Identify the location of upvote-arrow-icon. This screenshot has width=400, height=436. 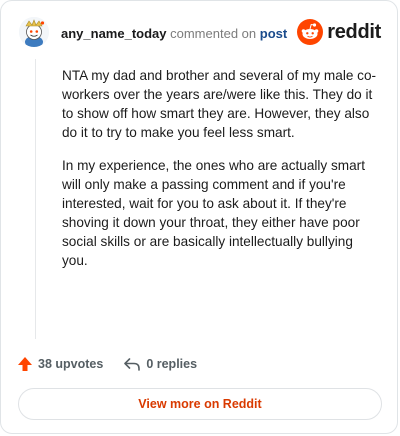
(25, 364).